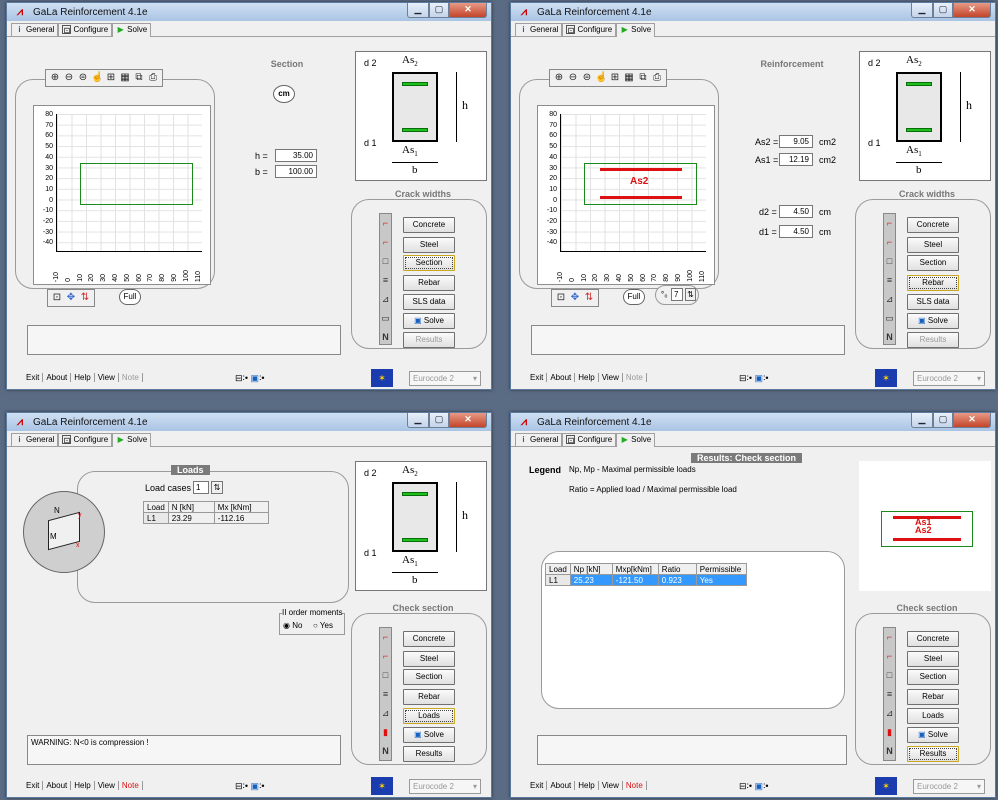 This screenshot has width=998, height=800. What do you see at coordinates (677, 294) in the screenshot?
I see `rebar-count-input: 7` at bounding box center [677, 294].